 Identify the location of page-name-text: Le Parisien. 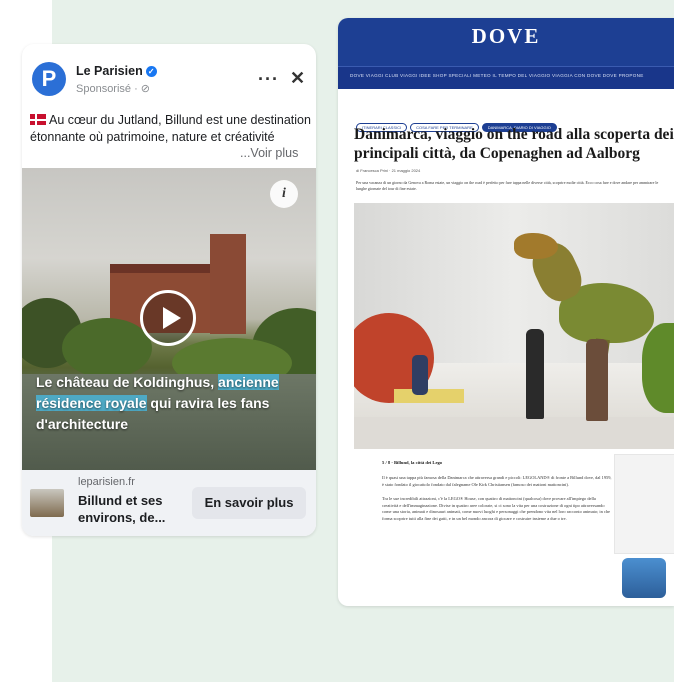
(109, 71).